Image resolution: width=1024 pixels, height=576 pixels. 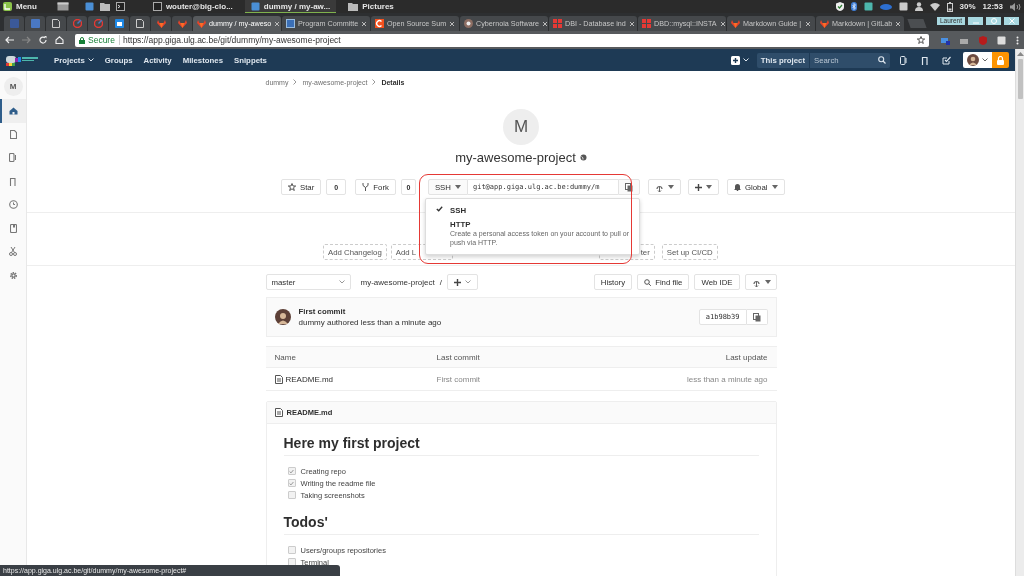 What do you see at coordinates (370, 322) in the screenshot?
I see `commit-meta: dummy authored less than a minute ago` at bounding box center [370, 322].